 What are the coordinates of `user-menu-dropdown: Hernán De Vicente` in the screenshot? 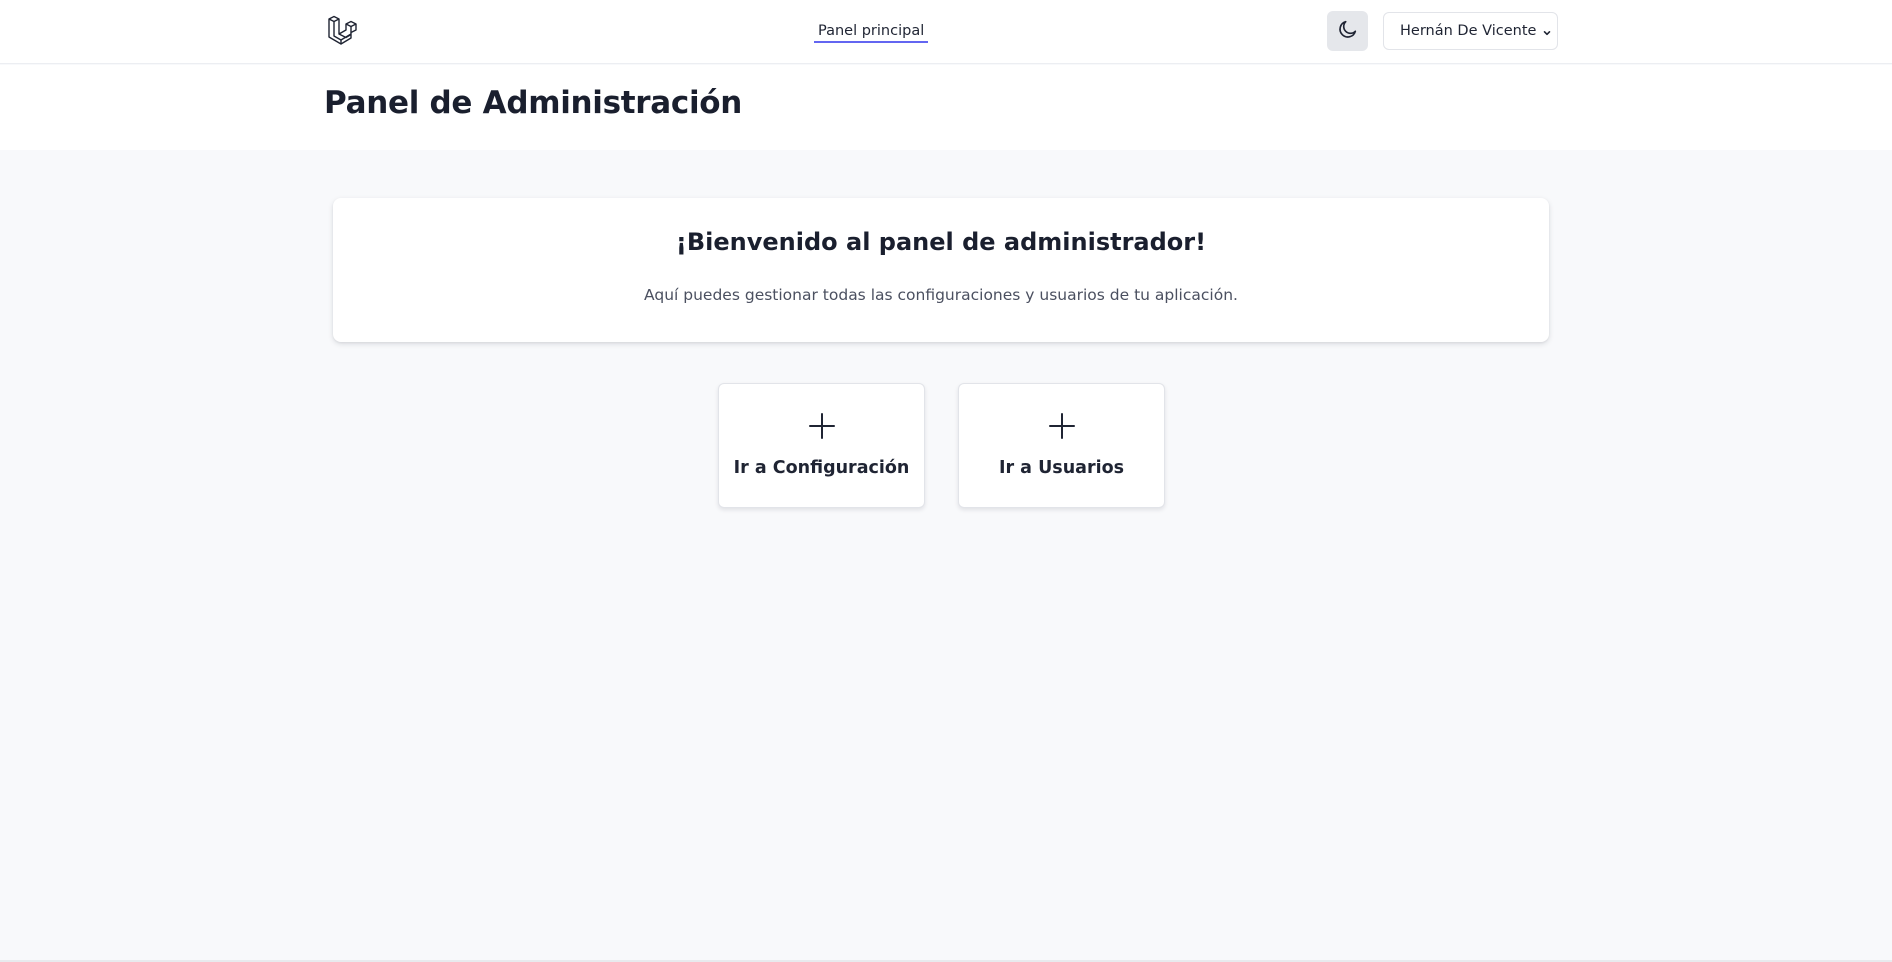 It's located at (1470, 31).